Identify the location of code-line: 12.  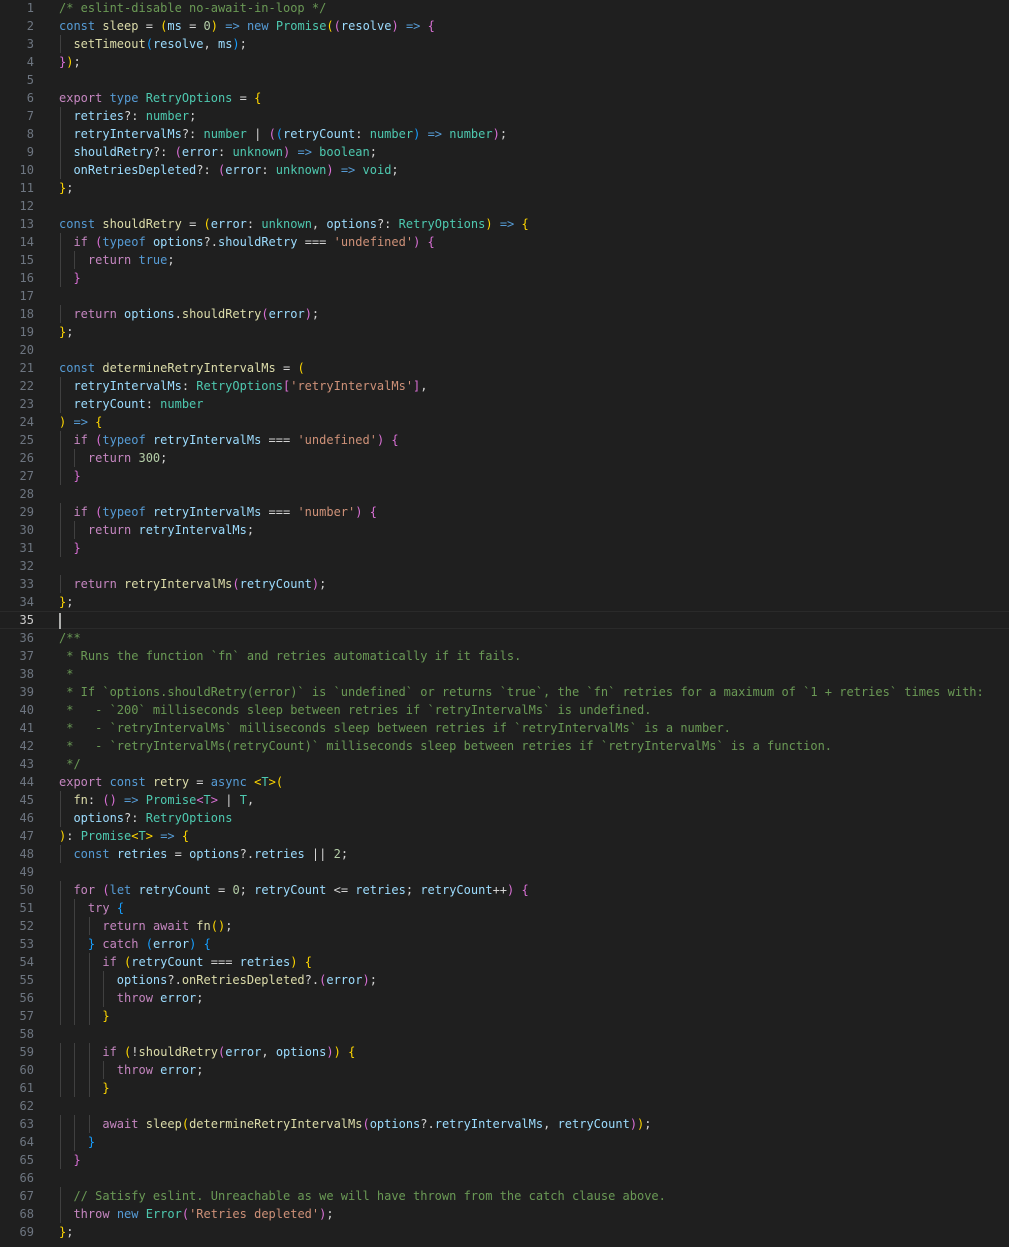
(504, 206).